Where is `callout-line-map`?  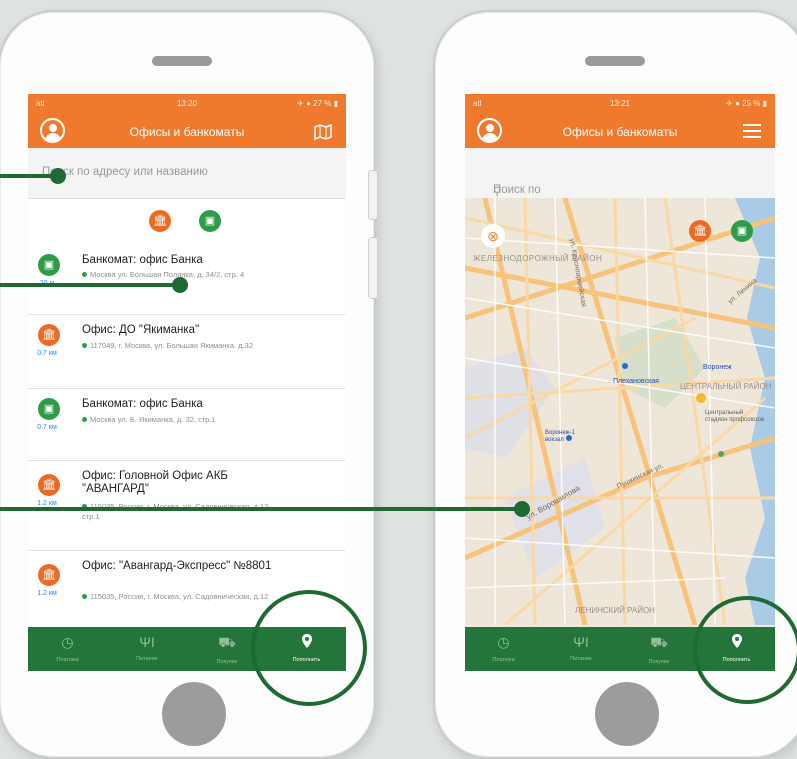 callout-line-map is located at coordinates (261, 509).